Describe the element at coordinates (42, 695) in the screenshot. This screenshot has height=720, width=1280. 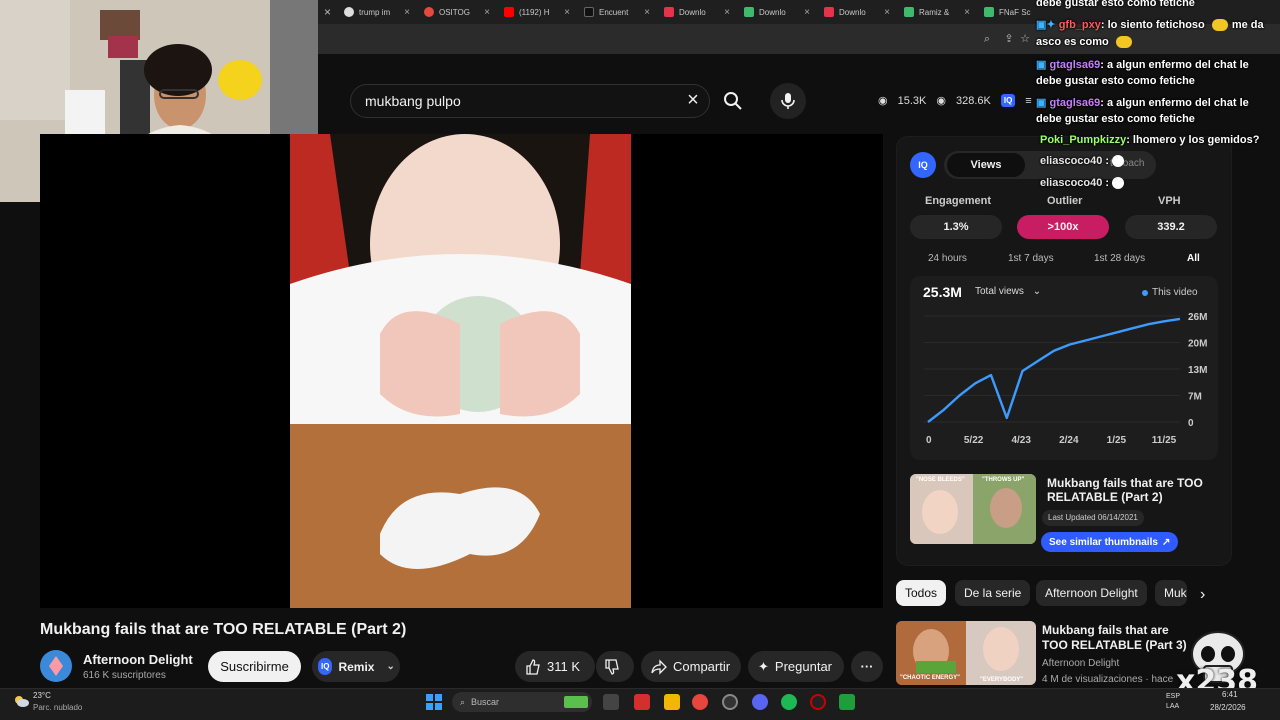
I see `weather-temperature: 23°C` at that location.